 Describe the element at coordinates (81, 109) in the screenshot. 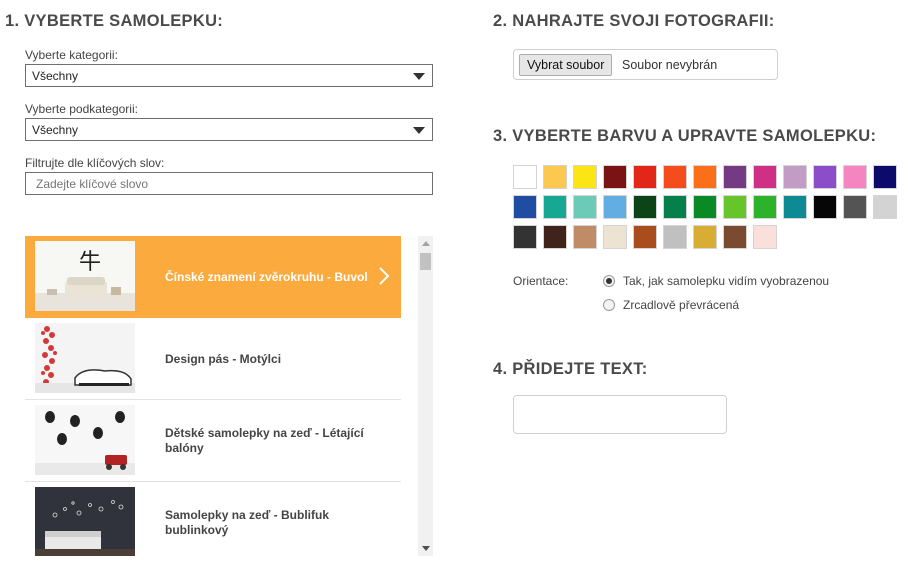

I see `subcategory-label: Vyberte podkategorii:` at that location.